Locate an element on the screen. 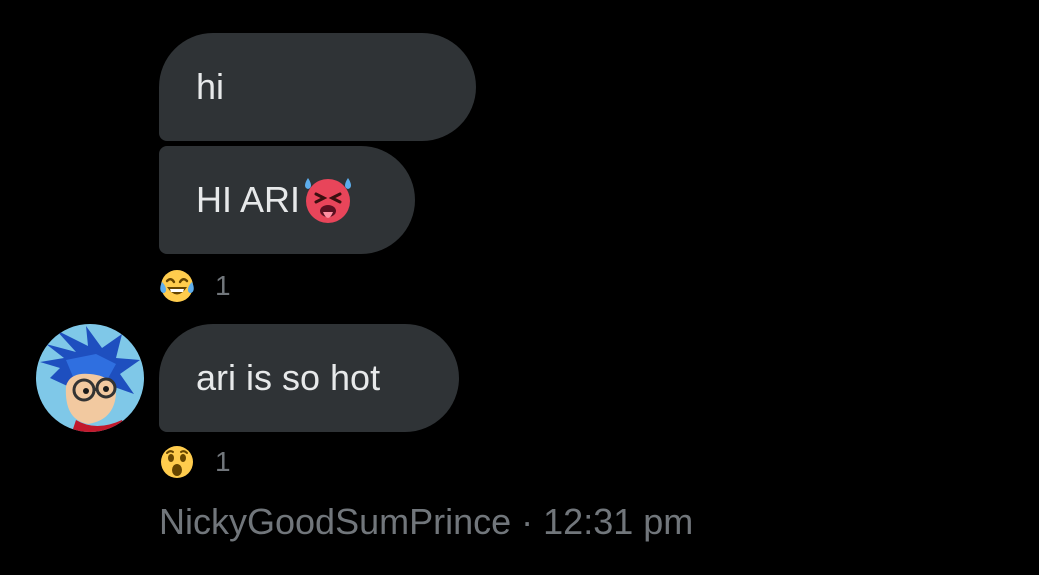  message-bubble: ari is so hot is located at coordinates (309, 378).